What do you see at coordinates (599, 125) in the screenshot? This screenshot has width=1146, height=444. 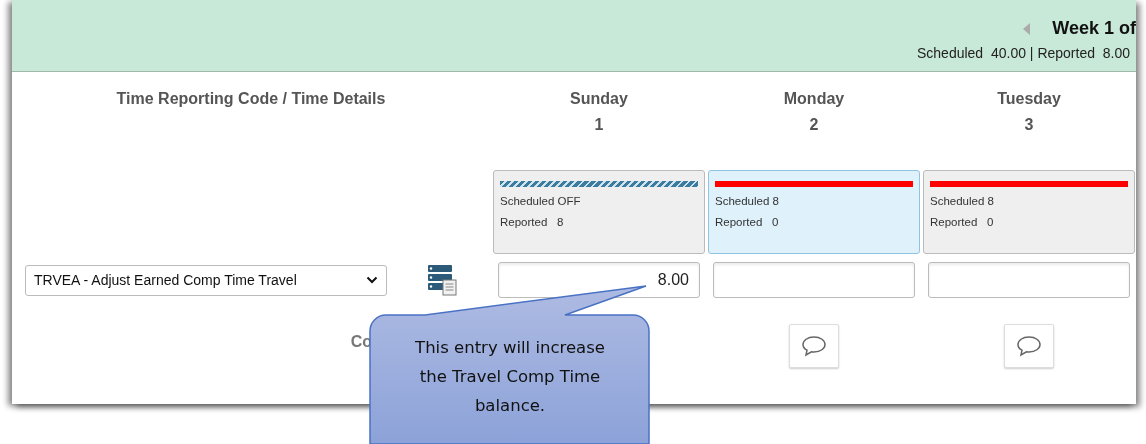 I see `day-date: 1` at bounding box center [599, 125].